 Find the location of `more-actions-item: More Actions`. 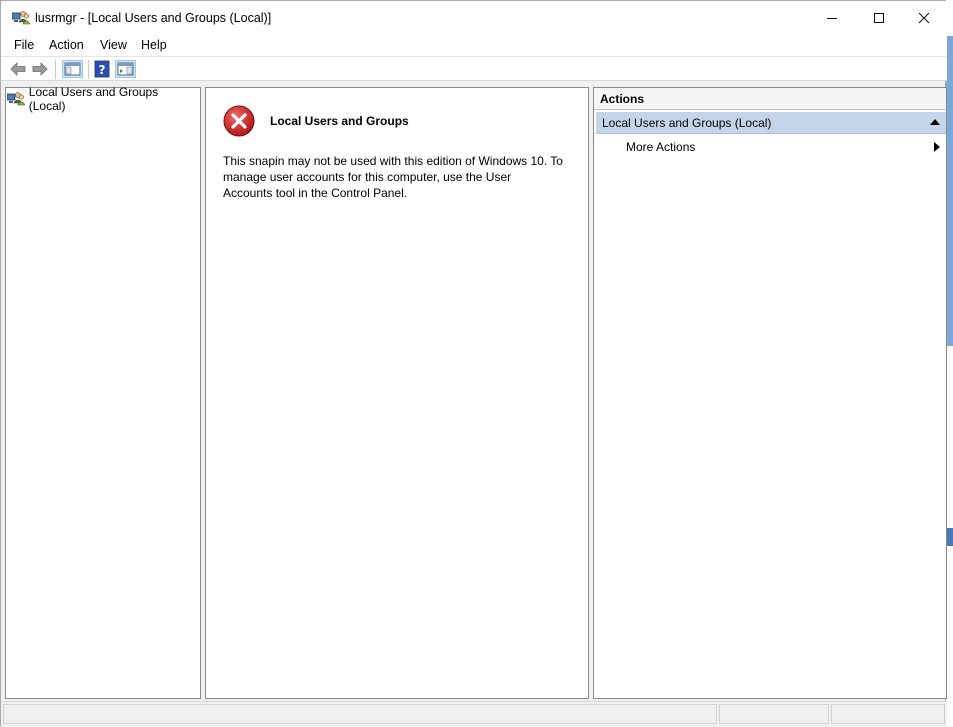

more-actions-item: More Actions is located at coordinates (771, 147).